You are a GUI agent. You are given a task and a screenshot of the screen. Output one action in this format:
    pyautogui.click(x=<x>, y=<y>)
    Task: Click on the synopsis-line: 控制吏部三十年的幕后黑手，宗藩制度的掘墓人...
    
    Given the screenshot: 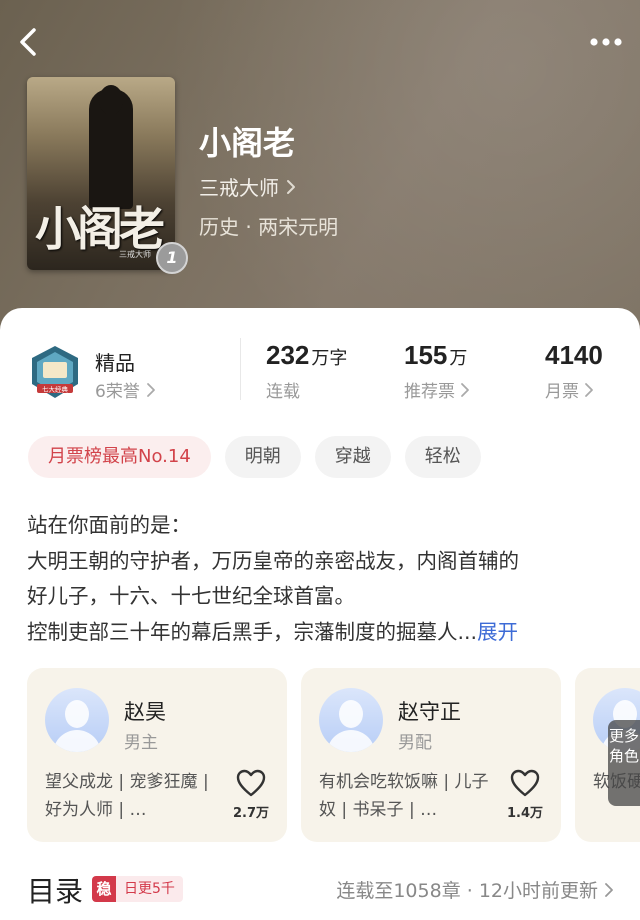 What is the action you would take?
    pyautogui.click(x=252, y=631)
    